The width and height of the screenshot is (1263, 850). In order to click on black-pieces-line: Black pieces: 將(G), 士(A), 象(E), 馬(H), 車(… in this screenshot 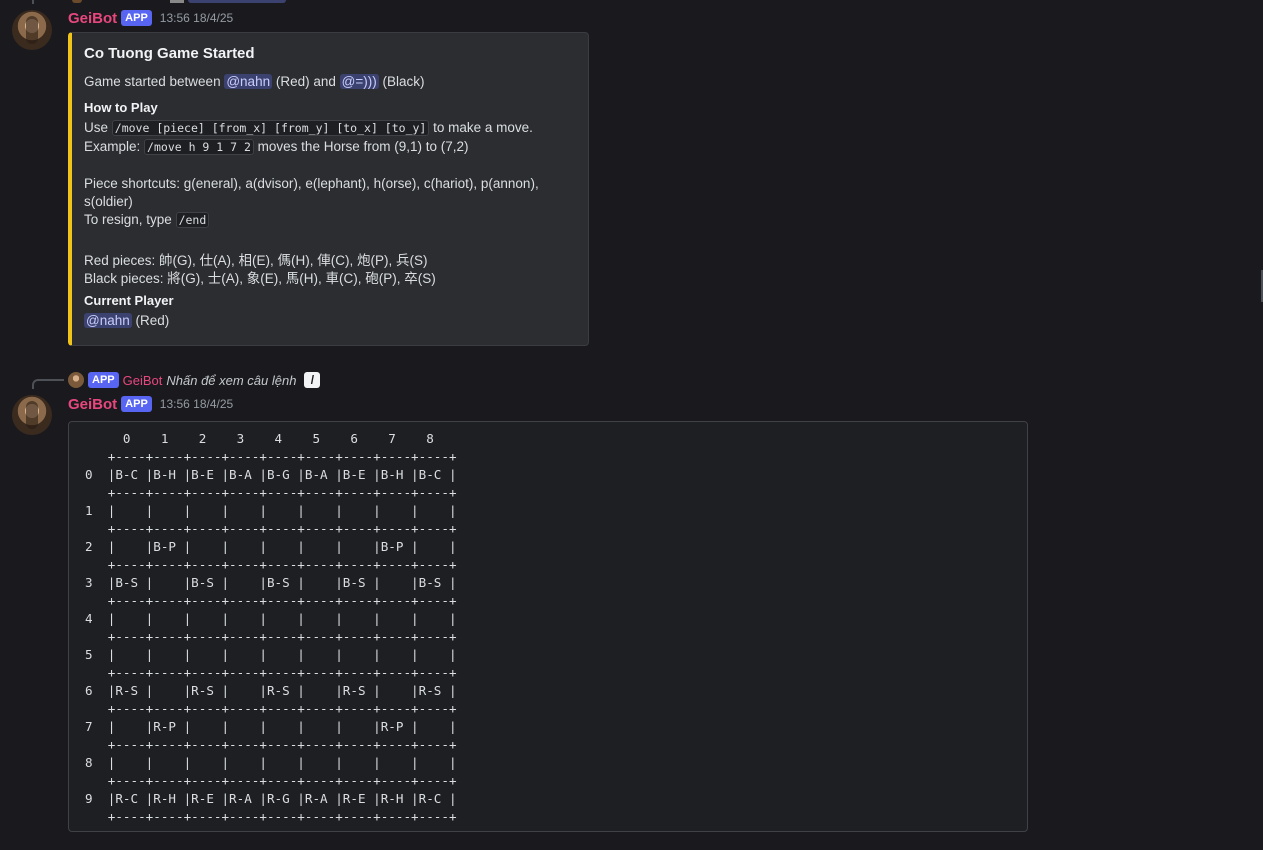, I will do `click(260, 278)`.